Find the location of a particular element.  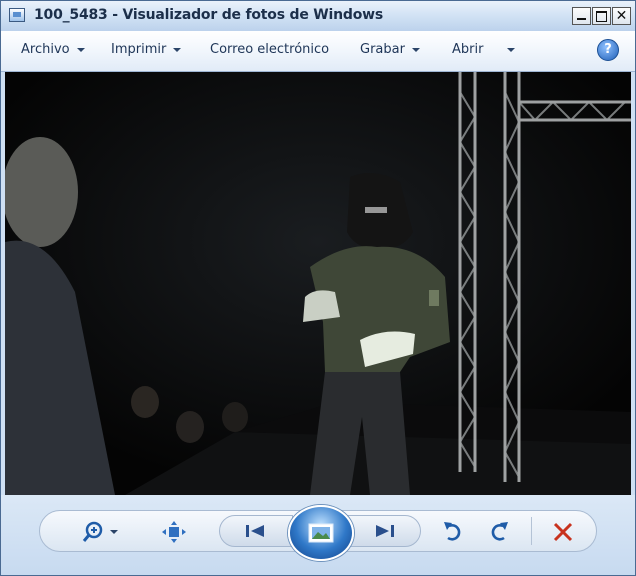

window-controls: ✕ is located at coordinates (601, 17).